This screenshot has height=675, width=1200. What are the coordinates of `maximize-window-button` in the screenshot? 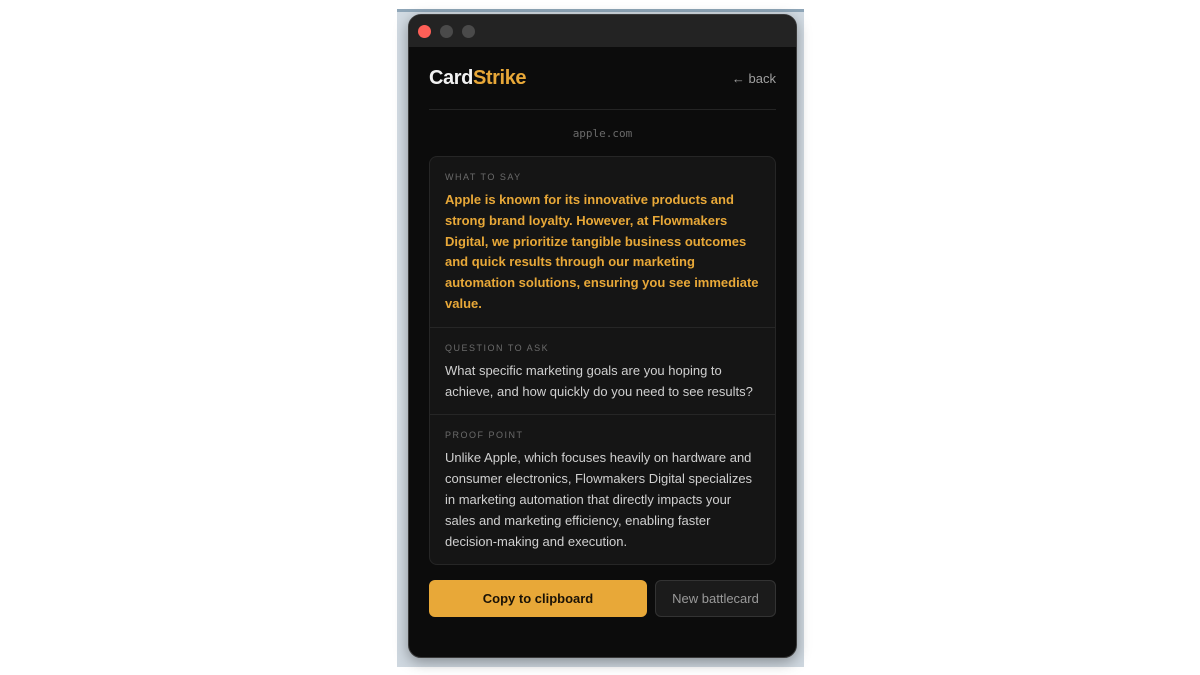 It's located at (468, 31).